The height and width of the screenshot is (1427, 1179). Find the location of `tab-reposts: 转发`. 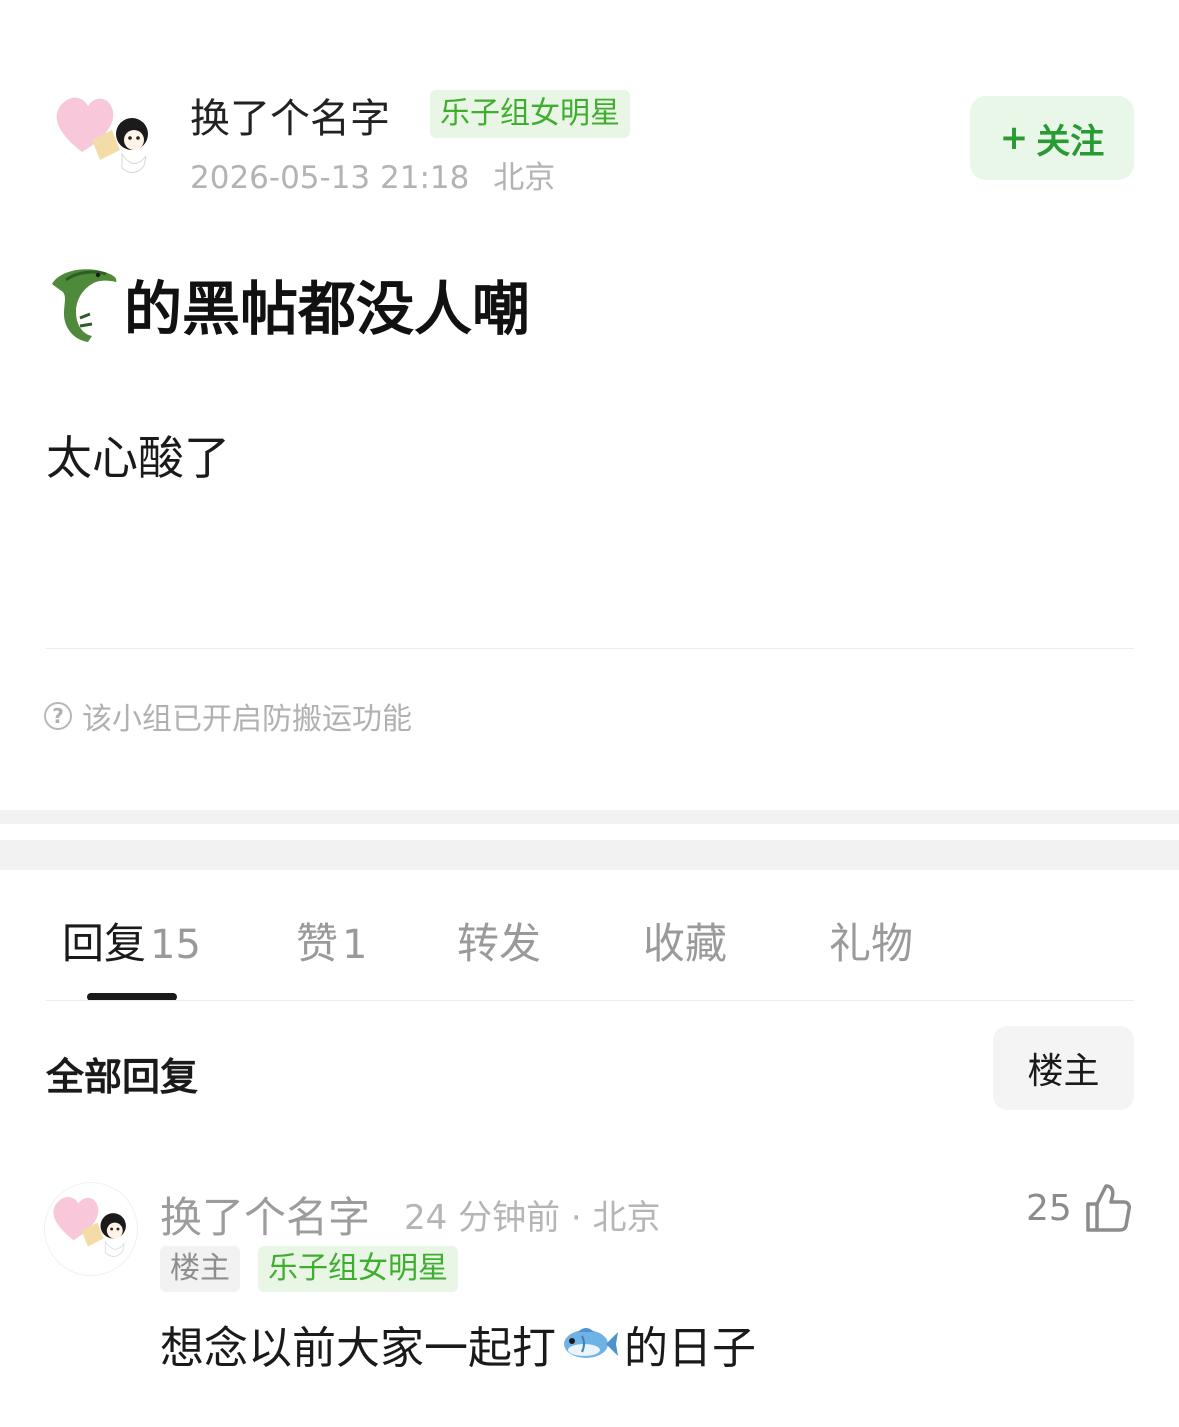

tab-reposts: 转发 is located at coordinates (499, 940).